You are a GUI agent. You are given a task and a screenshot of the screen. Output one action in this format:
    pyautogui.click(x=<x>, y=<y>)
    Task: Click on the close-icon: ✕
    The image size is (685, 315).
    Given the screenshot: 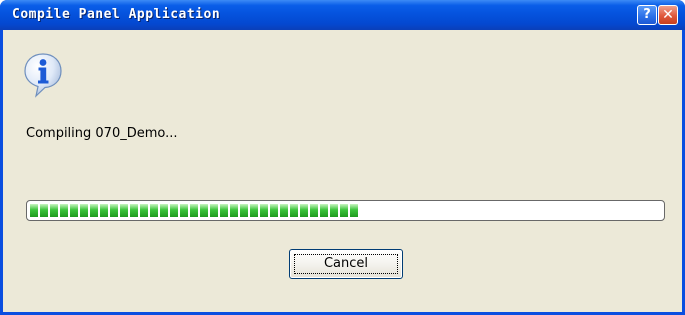 What is the action you would take?
    pyautogui.click(x=668, y=15)
    